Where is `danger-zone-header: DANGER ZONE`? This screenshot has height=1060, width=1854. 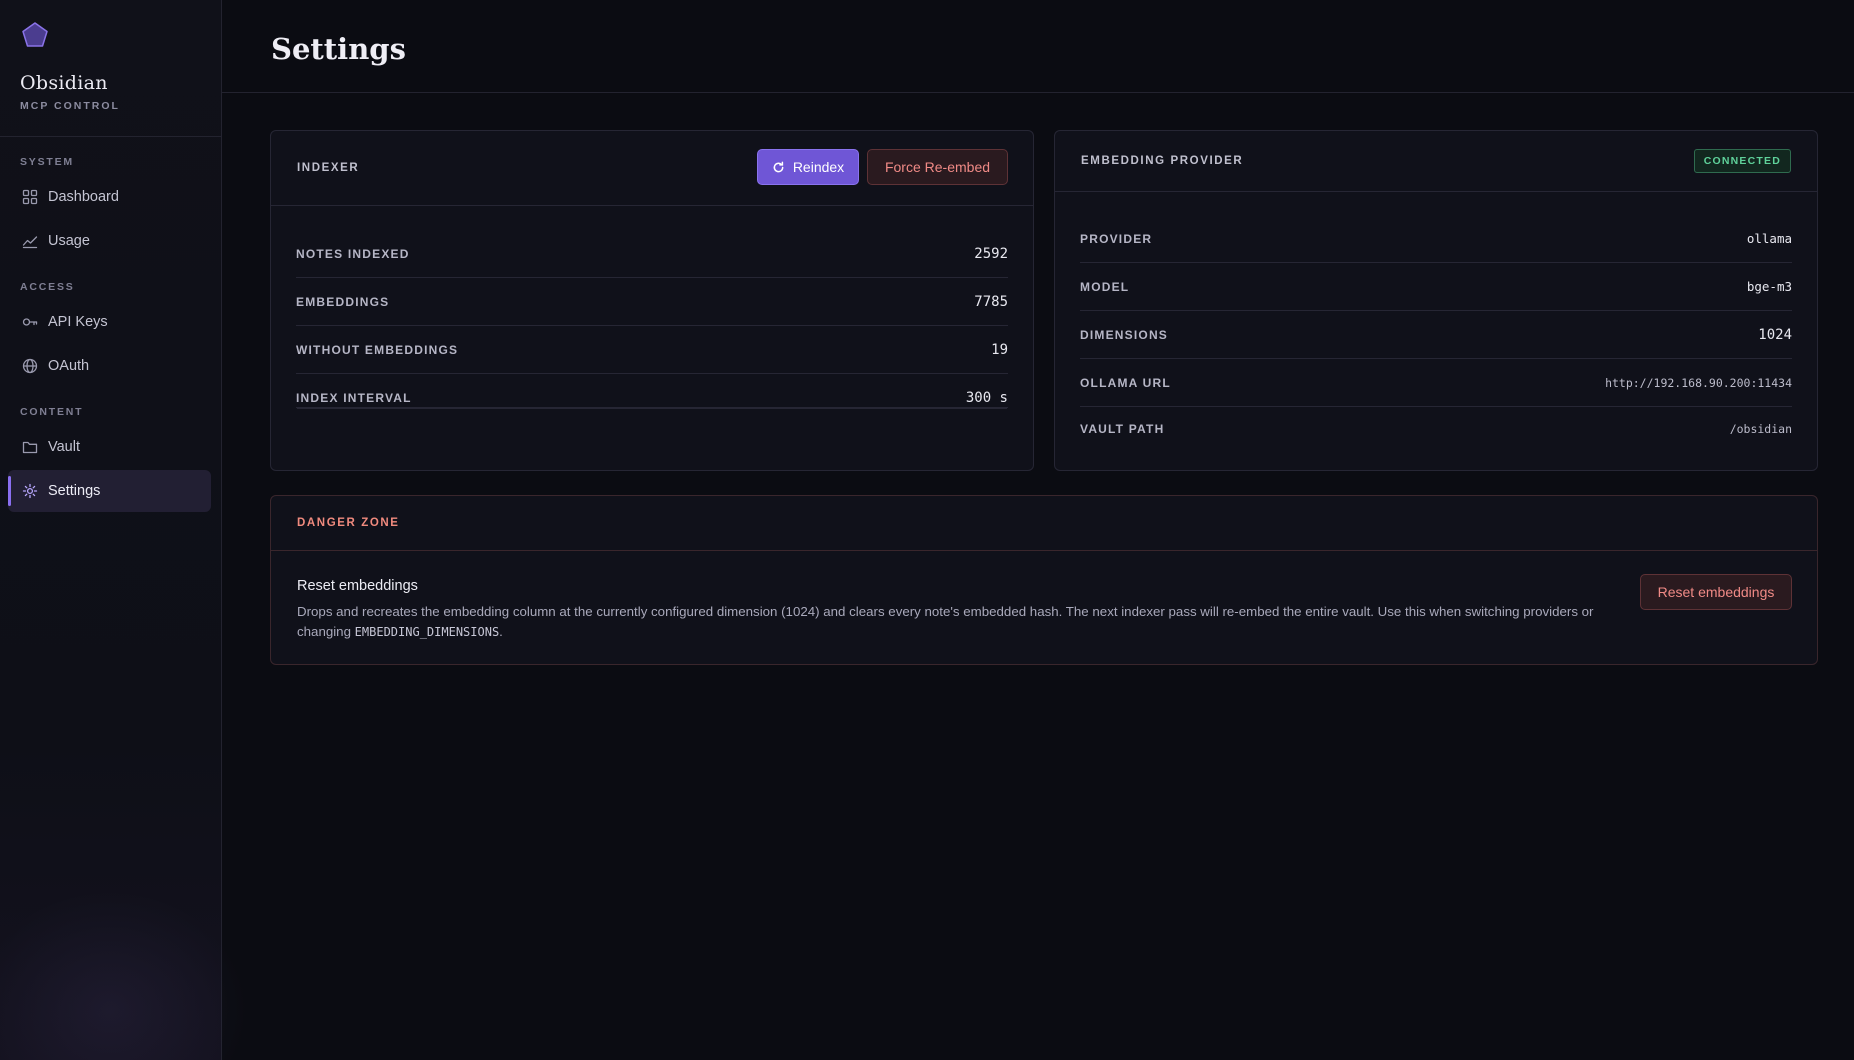 danger-zone-header: DANGER ZONE is located at coordinates (1044, 523).